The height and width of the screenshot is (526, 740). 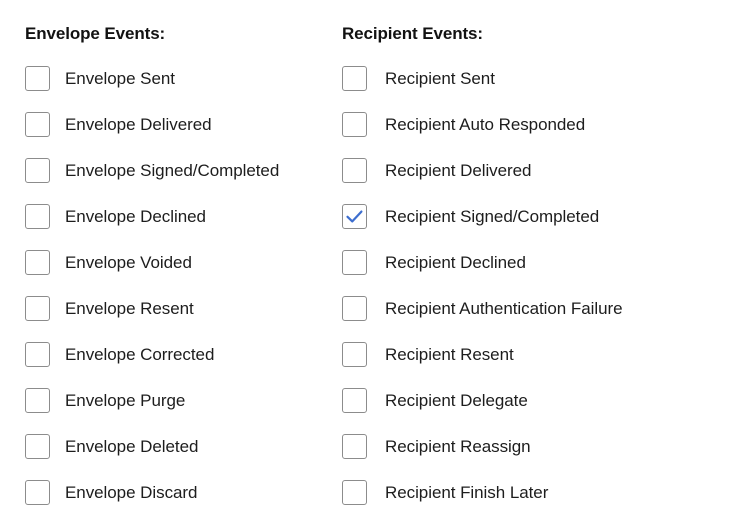 I want to click on checkmark-icon, so click(x=354, y=216).